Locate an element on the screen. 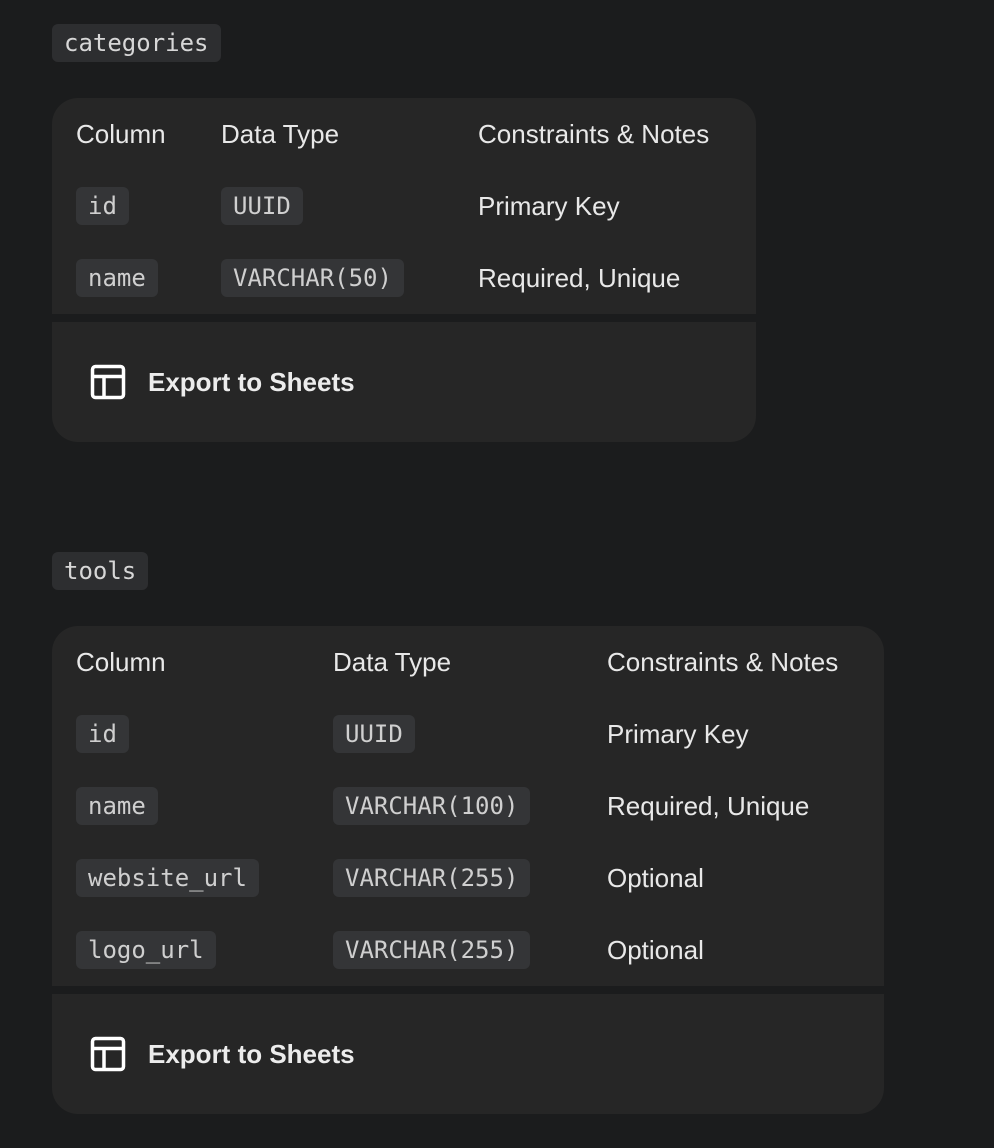  table-name-label: categories is located at coordinates (136, 43).